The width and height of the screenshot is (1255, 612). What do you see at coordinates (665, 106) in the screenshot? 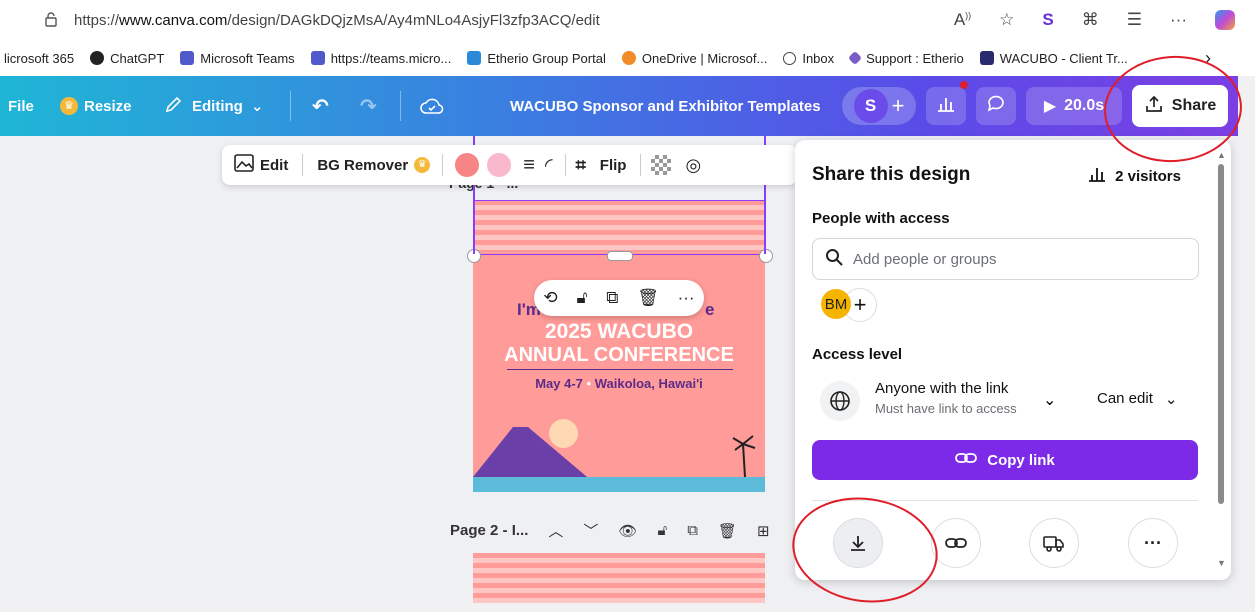
I see `design-title: WACUBO Sponsor and Exhibitor Templates` at bounding box center [665, 106].